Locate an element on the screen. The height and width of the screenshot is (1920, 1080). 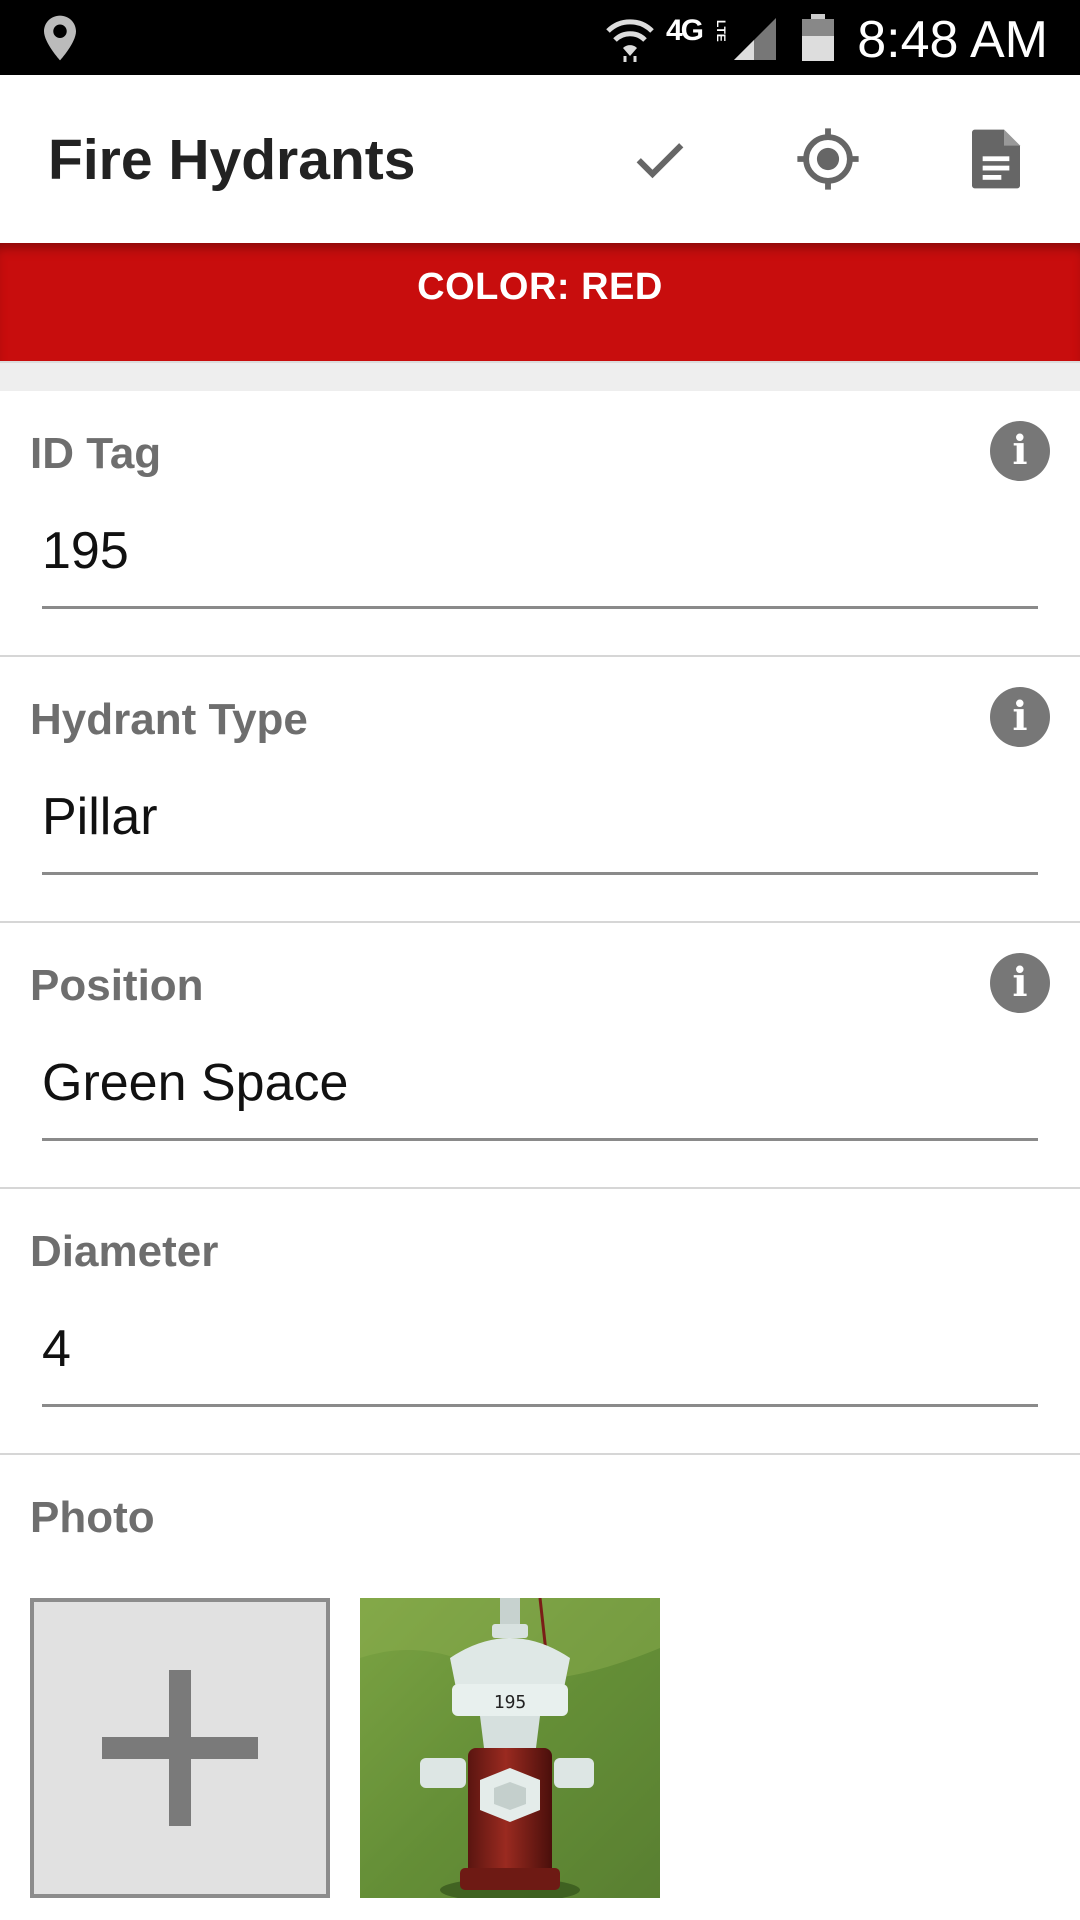
field-diameter: Diameter 4 is located at coordinates (540, 1322).